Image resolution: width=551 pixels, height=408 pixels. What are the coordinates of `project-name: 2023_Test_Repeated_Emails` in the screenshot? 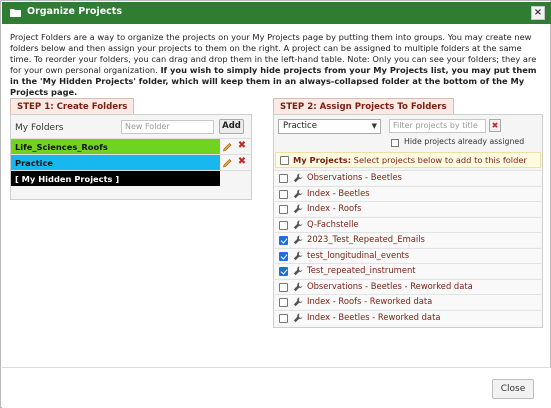 It's located at (366, 239).